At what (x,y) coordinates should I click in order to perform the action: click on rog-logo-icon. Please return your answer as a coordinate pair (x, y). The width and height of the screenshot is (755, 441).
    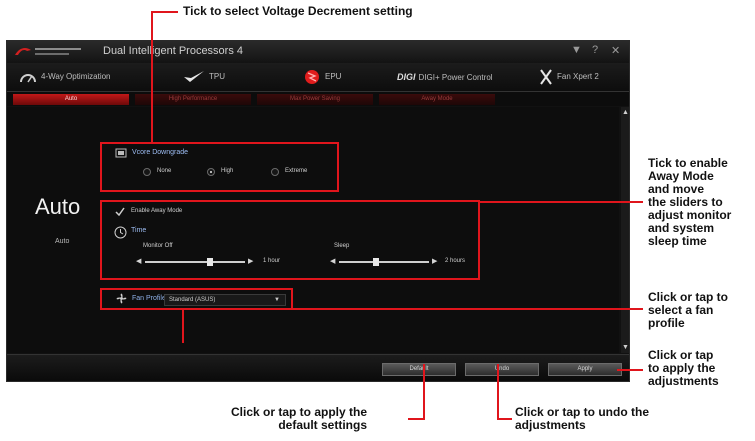
    Looking at the image, I should click on (48, 51).